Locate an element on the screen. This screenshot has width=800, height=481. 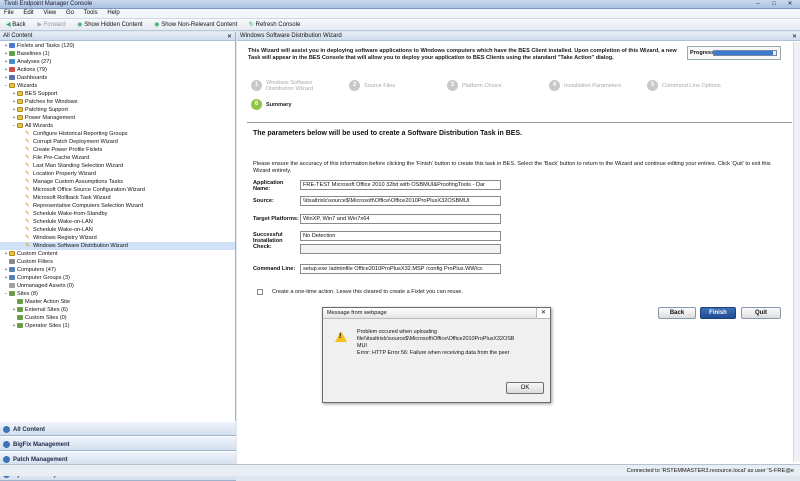
filter-icon is located at coordinates (12, 262).